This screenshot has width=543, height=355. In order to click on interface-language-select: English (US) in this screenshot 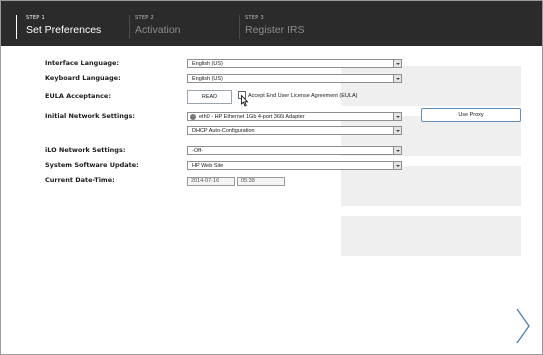, I will do `click(294, 63)`.